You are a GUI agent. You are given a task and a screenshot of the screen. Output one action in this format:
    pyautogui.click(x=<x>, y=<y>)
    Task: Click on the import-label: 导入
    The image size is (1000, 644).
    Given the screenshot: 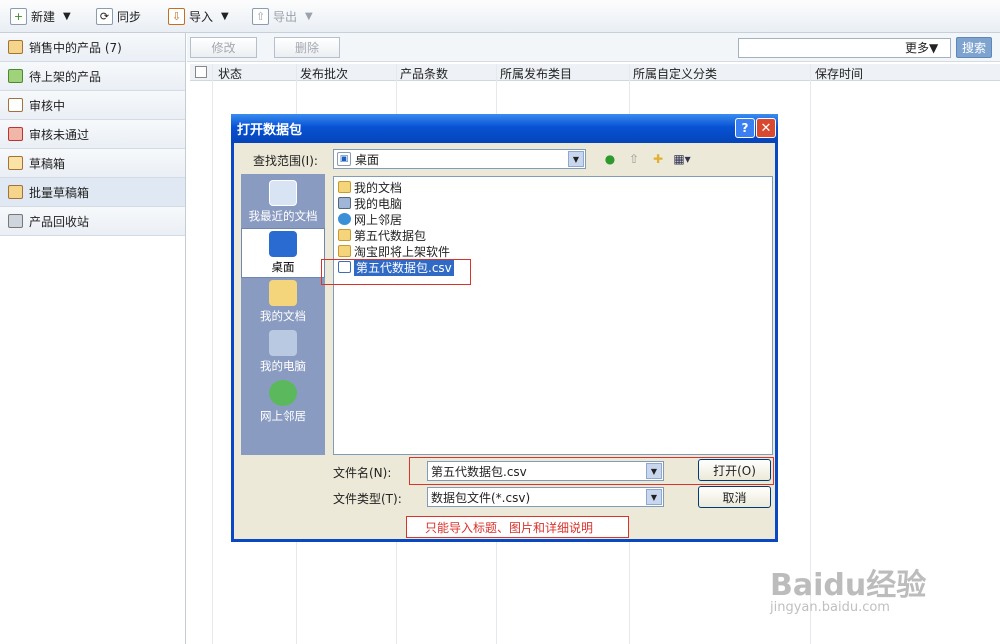 What is the action you would take?
    pyautogui.click(x=201, y=16)
    